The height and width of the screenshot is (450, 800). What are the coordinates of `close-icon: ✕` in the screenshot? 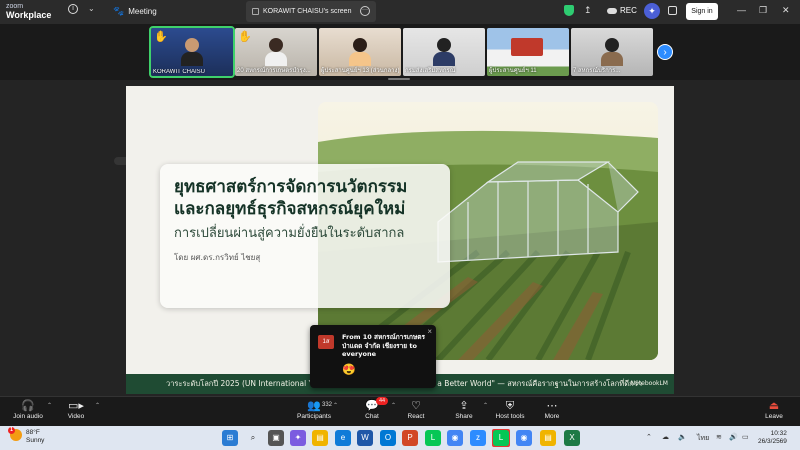 It's located at (786, 10).